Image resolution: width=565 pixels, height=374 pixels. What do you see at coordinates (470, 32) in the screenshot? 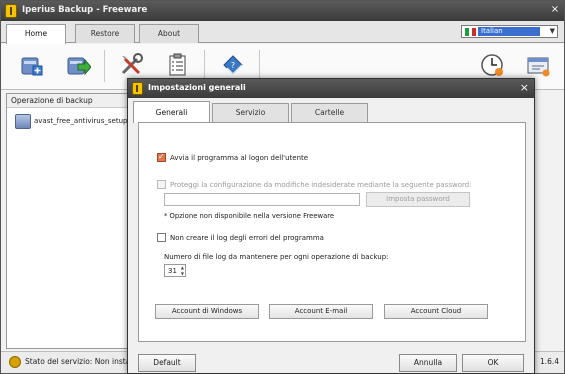
I see `italian-flag-icon` at bounding box center [470, 32].